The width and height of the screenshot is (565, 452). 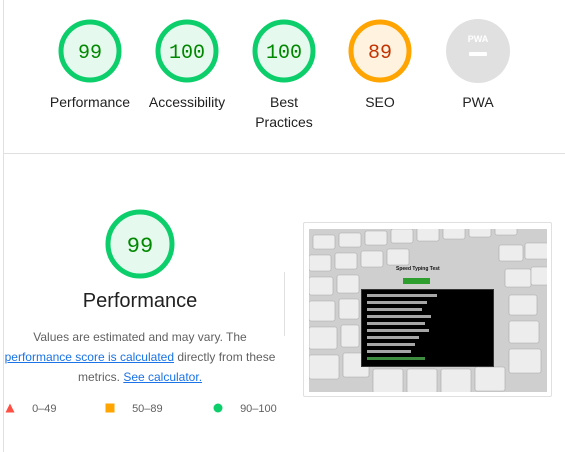 What do you see at coordinates (187, 53) in the screenshot?
I see `accessibility-score-value: 100` at bounding box center [187, 53].